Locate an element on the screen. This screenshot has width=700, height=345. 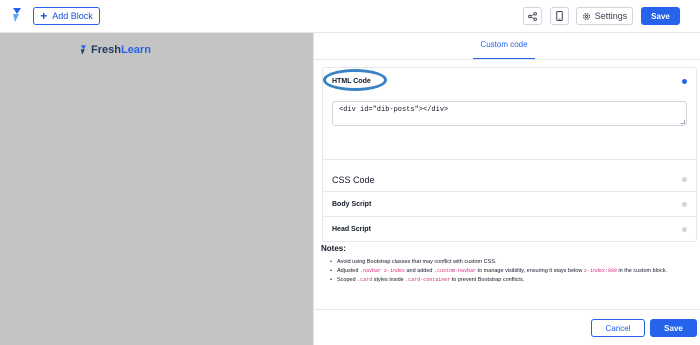
brand-logo: FreshLearn is located at coordinates (115, 50).